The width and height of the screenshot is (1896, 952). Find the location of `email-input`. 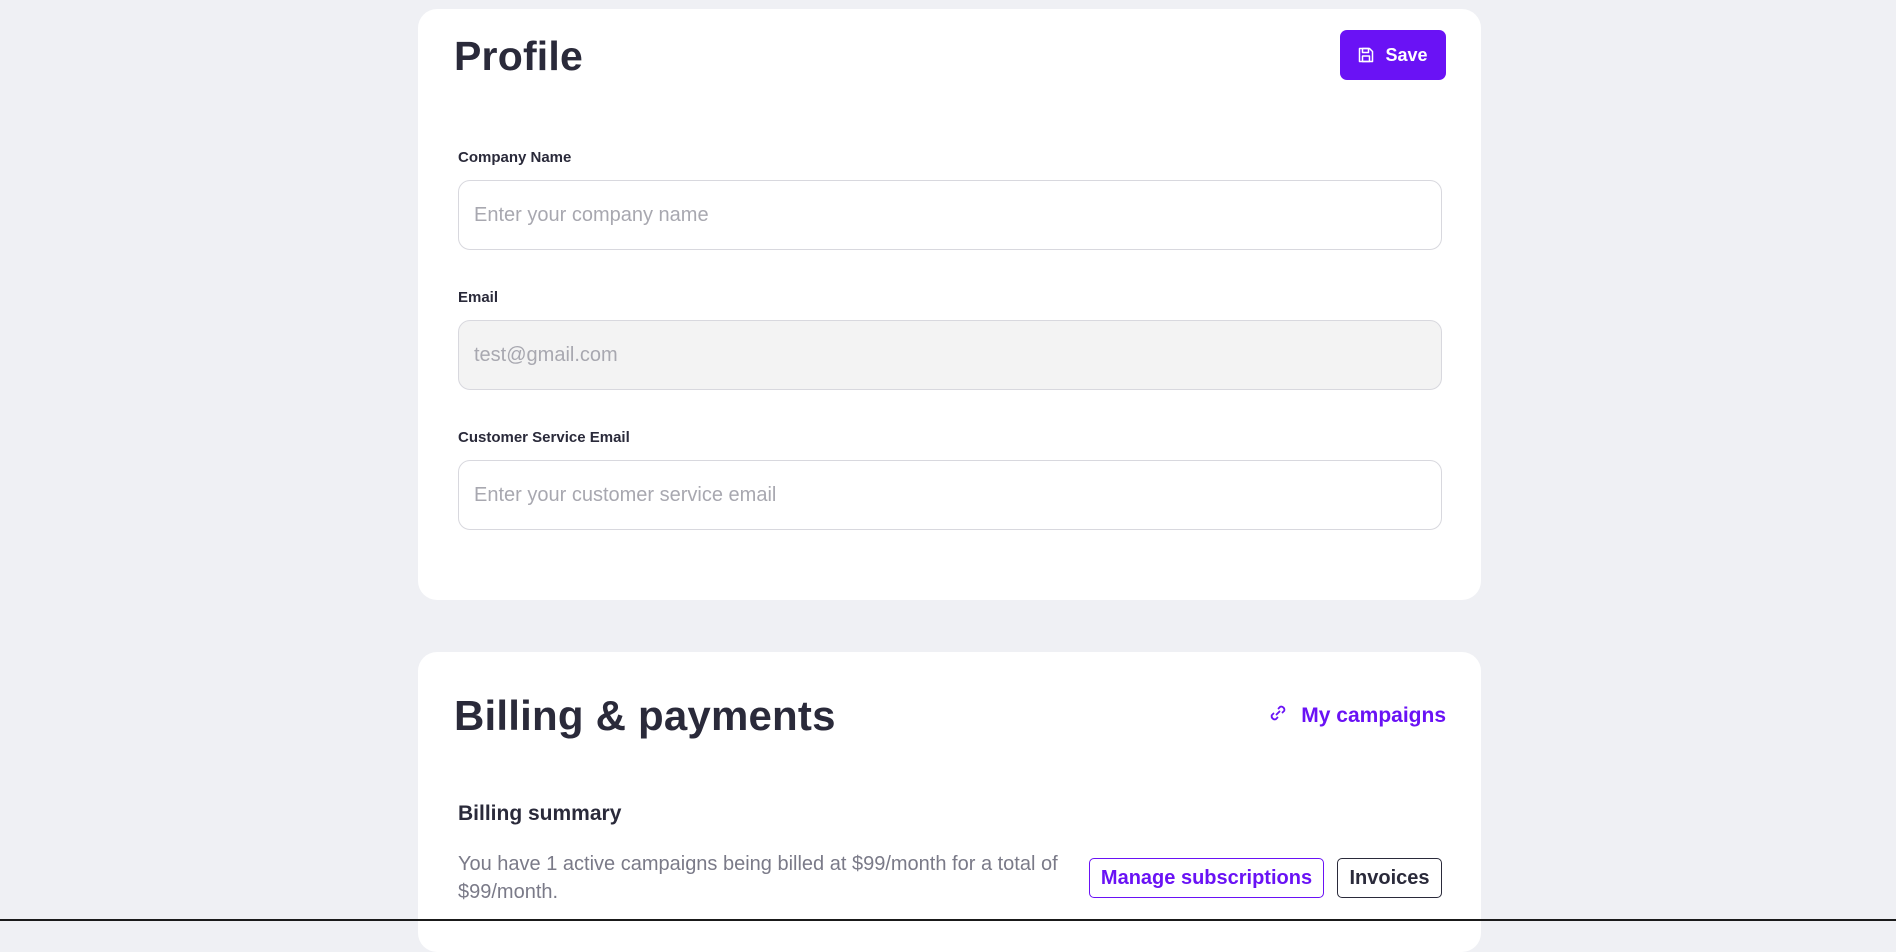

email-input is located at coordinates (950, 355).